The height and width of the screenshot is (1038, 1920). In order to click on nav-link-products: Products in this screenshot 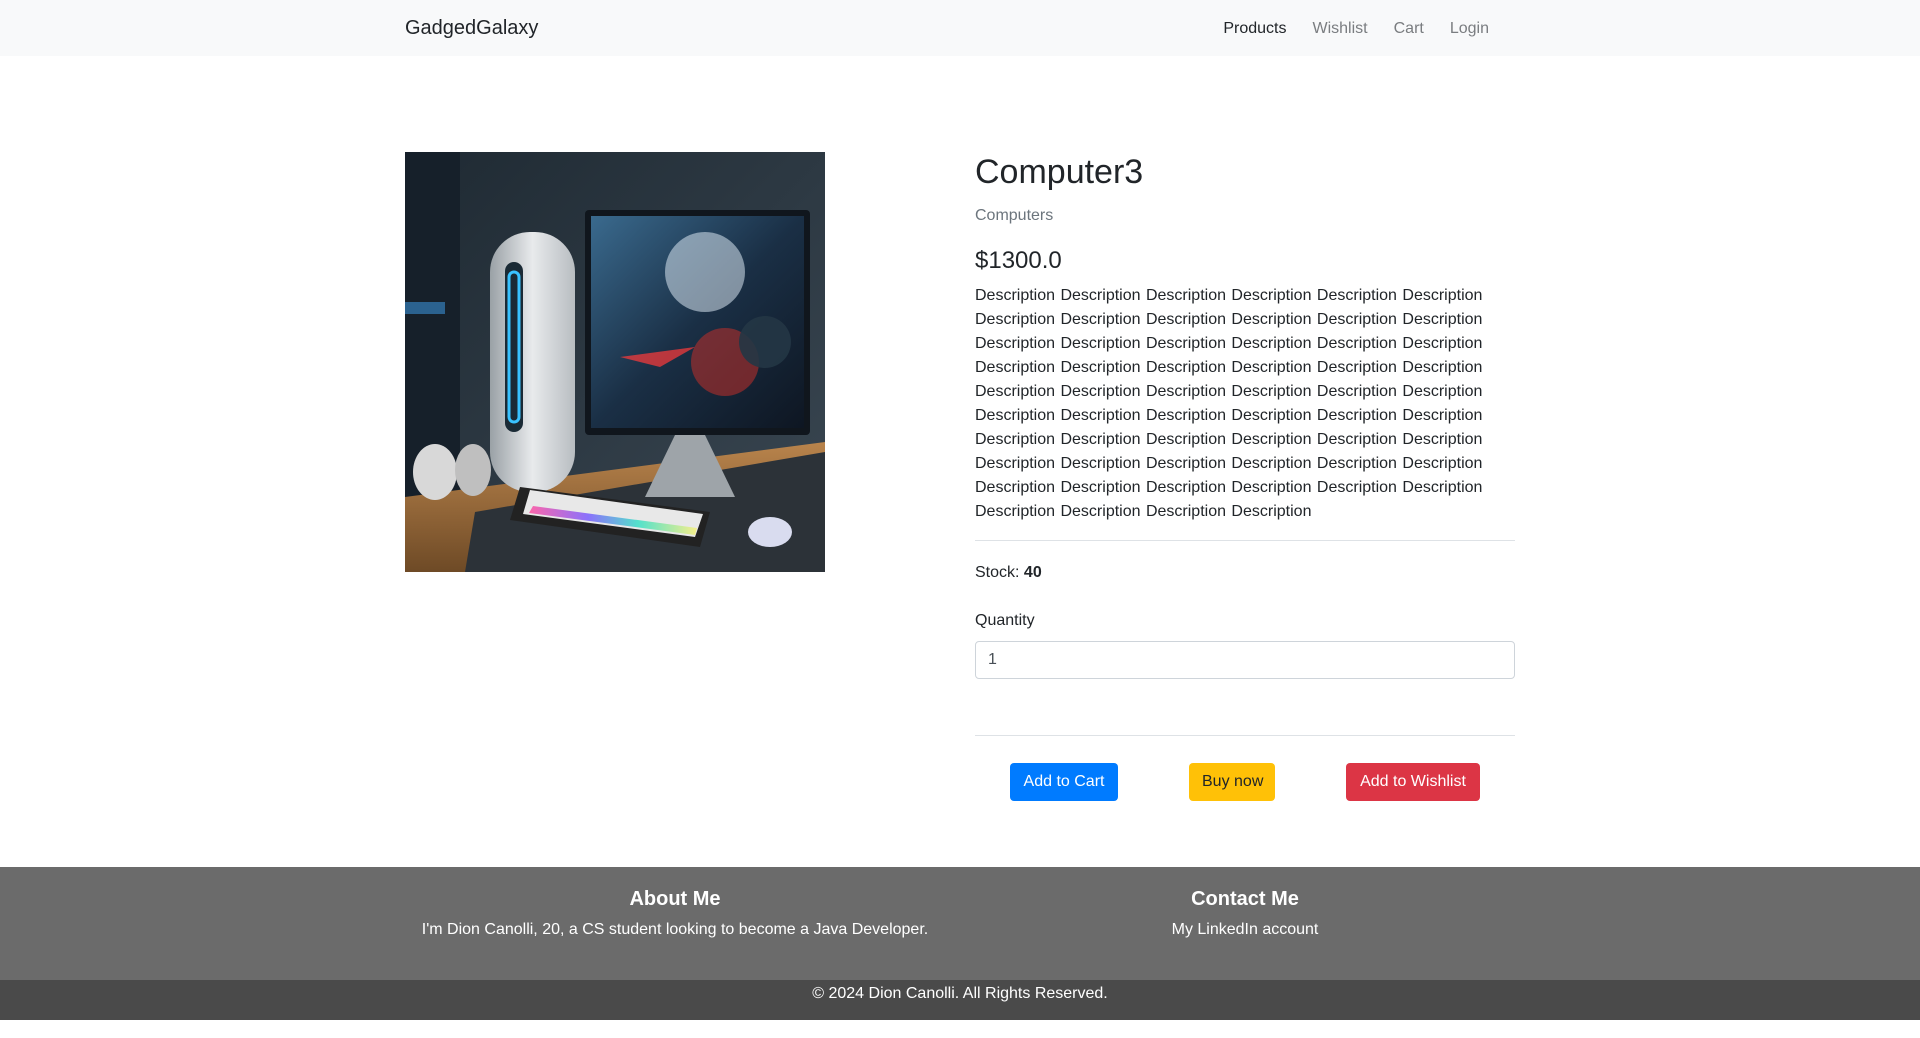, I will do `click(1254, 29)`.